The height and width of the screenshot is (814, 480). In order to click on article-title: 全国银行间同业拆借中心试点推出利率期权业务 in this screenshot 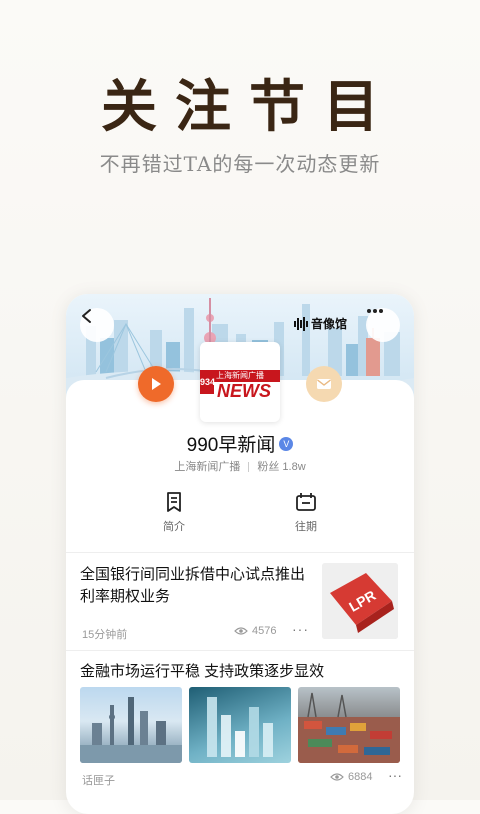, I will do `click(193, 585)`.